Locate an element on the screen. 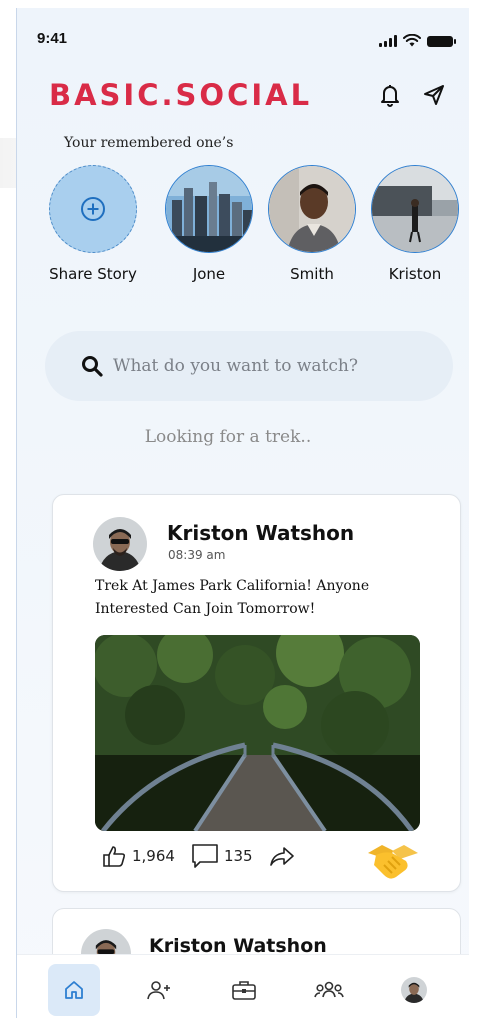 The height and width of the screenshot is (1022, 483). share-story-button: Share Story is located at coordinates (93, 224).